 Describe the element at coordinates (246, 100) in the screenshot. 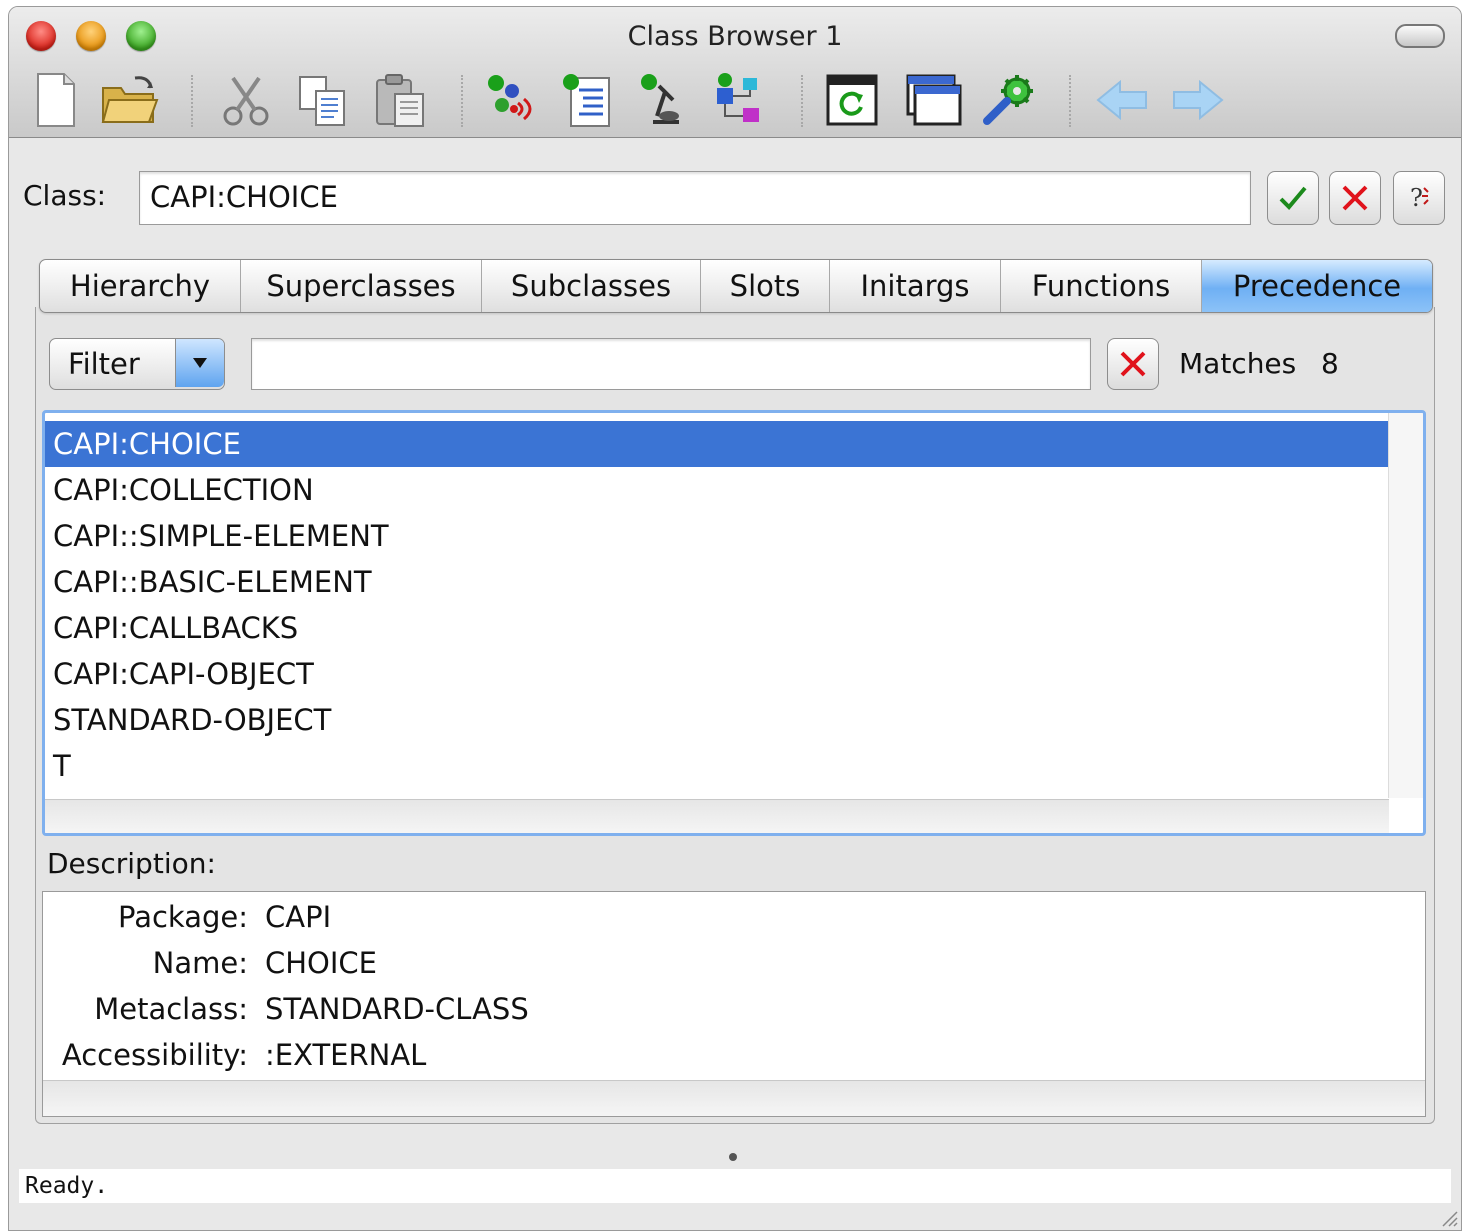

I see `cut-icon` at that location.